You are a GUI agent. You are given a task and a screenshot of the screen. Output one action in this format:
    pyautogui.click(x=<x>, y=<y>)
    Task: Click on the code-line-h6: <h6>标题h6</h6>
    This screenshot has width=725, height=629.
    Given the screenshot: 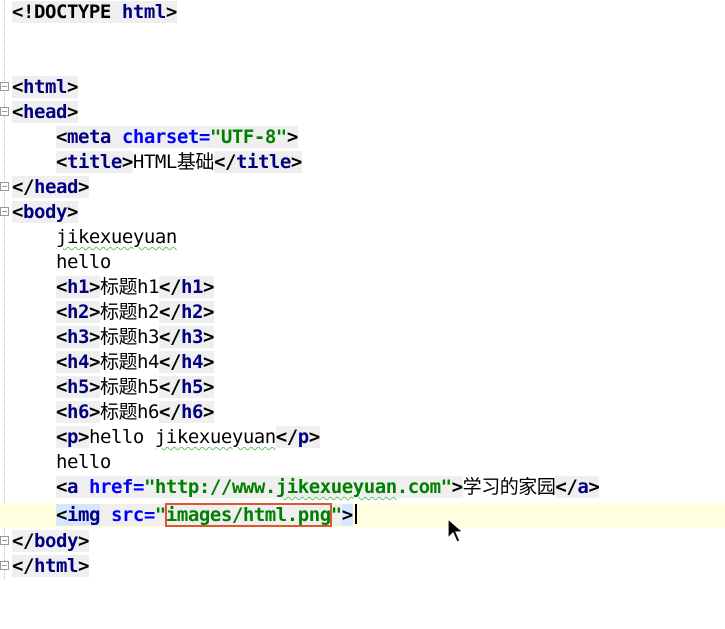 What is the action you would take?
    pyautogui.click(x=107, y=412)
    